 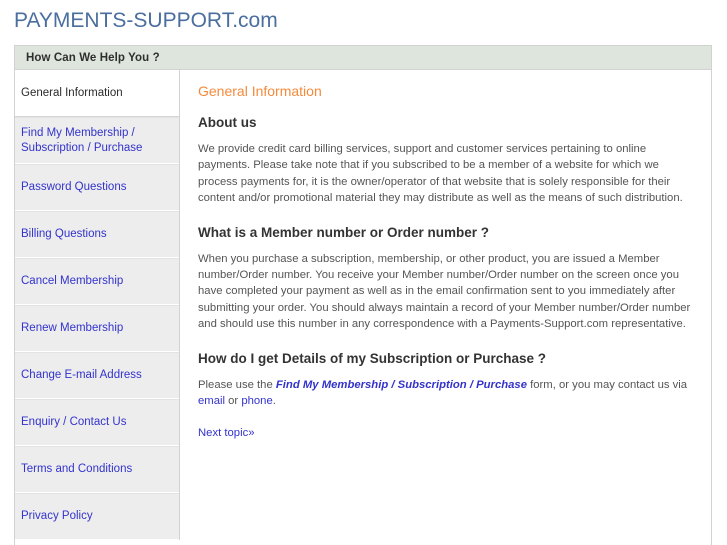 I want to click on sidebar-item-label: Cancel Membership, so click(x=72, y=281).